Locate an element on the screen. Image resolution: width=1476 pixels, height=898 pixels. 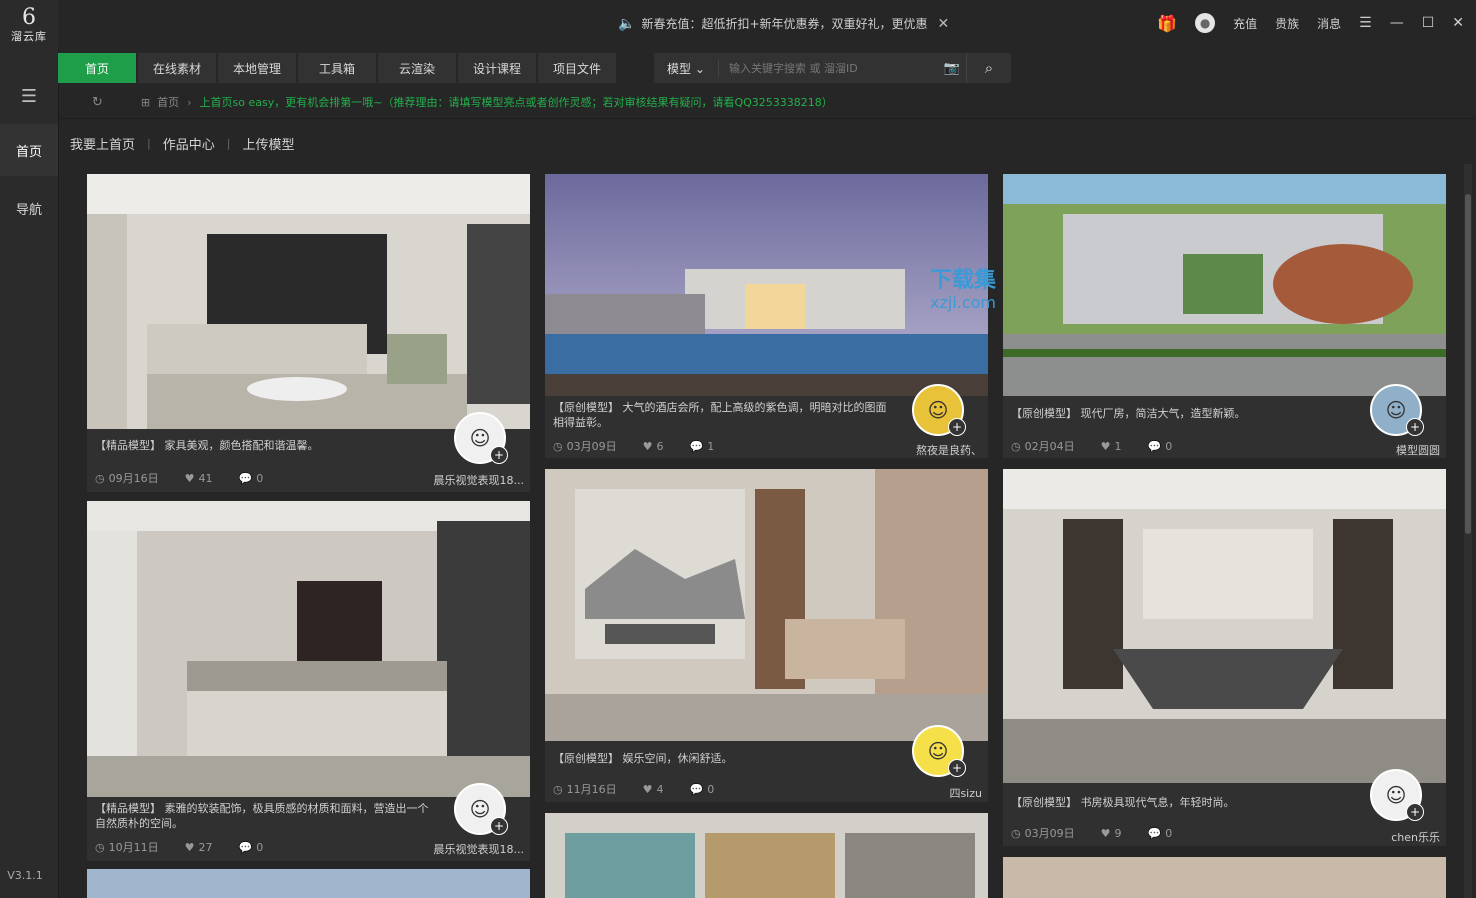
card-desc: 【精品模型】 家具美观，颜色搭配和谐温馨。 is located at coordinates (207, 445).